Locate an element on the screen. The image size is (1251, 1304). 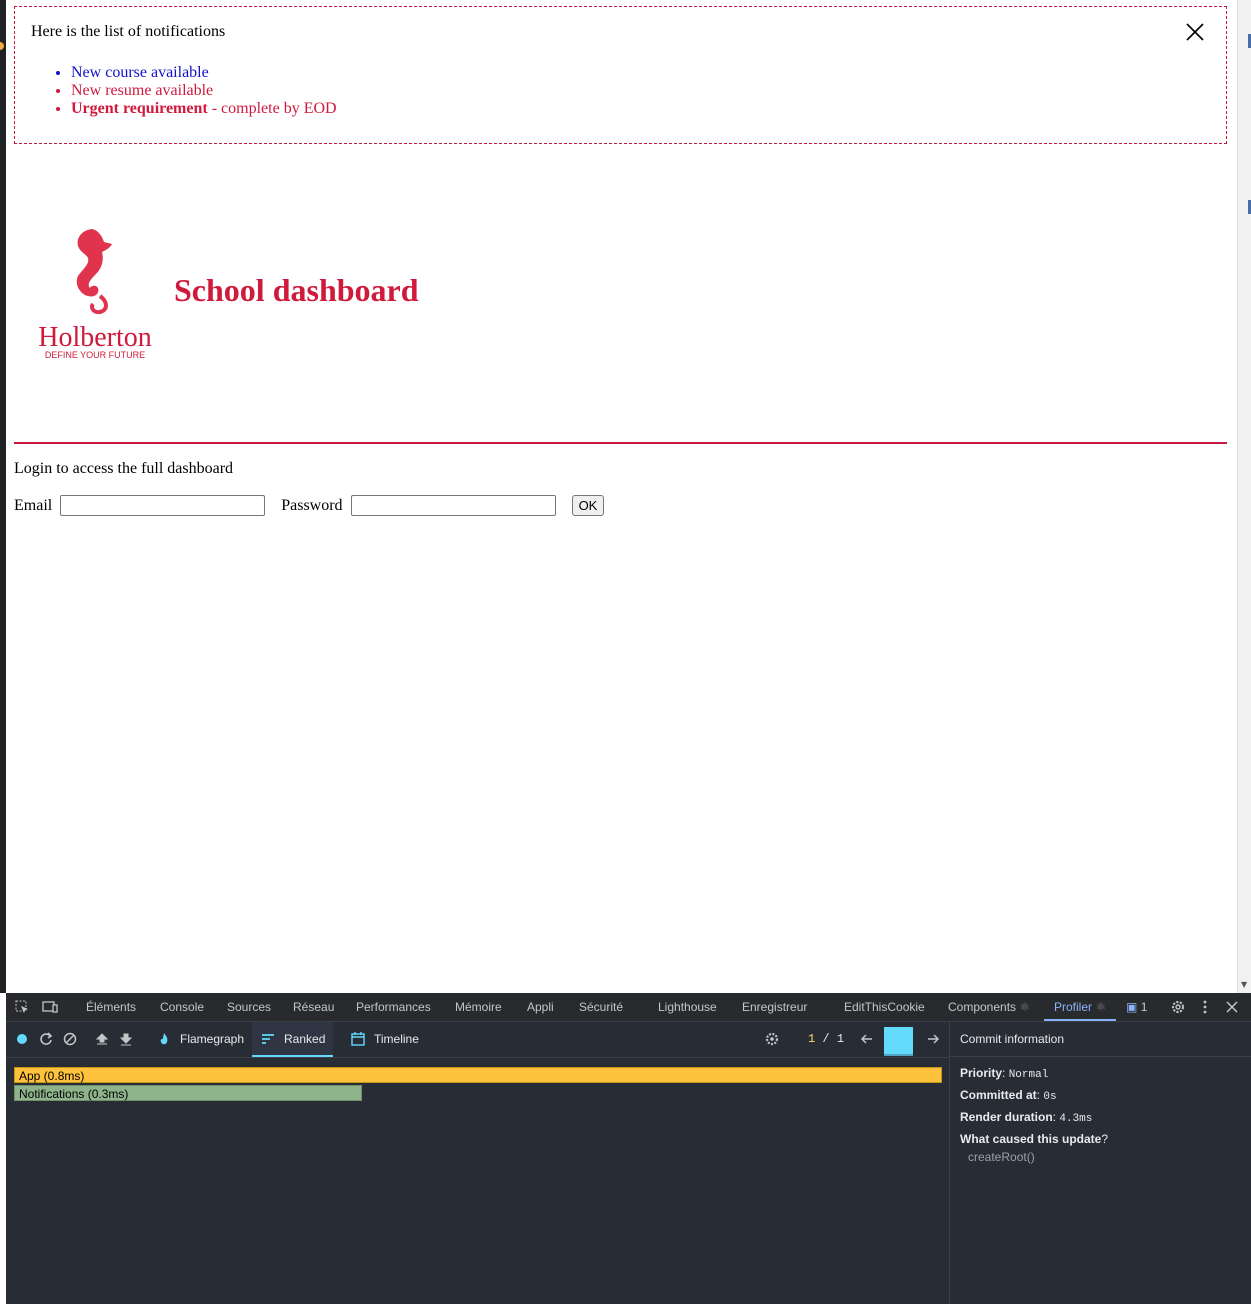
urgent-requirement-detail: - complete by EOD is located at coordinates (272, 108).